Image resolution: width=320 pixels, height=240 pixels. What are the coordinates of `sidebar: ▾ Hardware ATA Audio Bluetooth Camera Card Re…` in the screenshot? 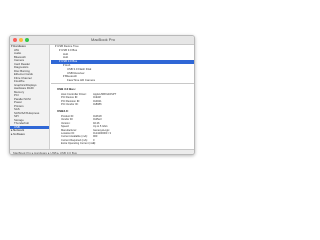 It's located at (30, 97).